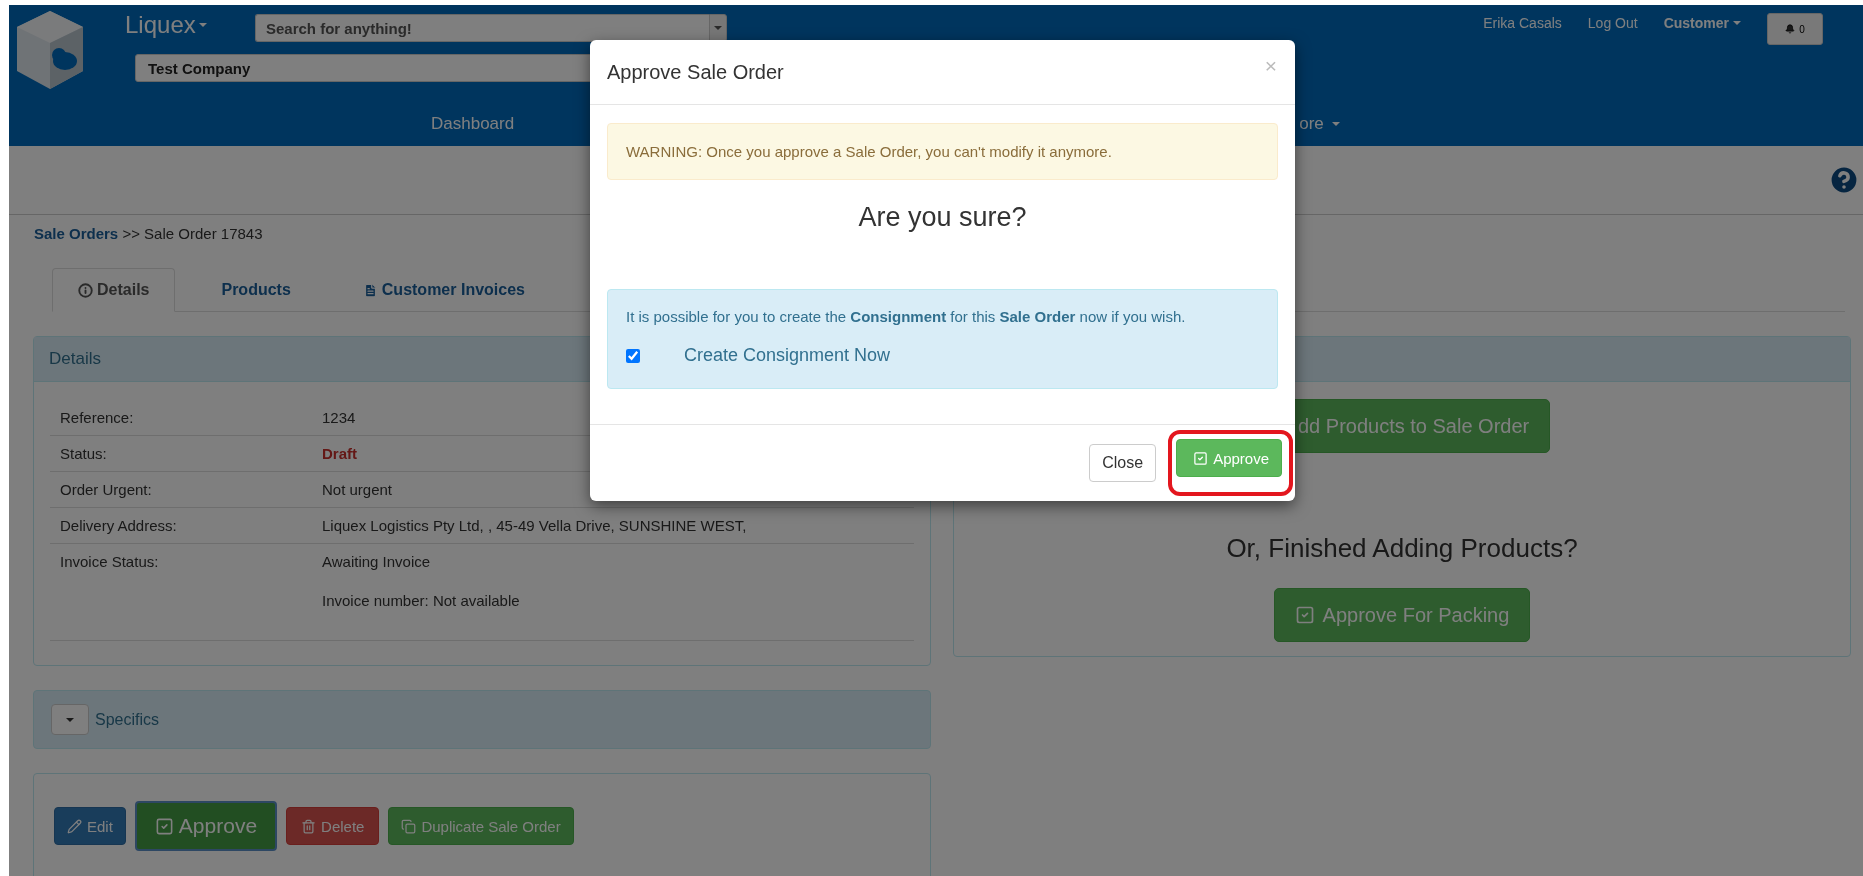  Describe the element at coordinates (534, 525) in the screenshot. I see `field-value: Liquex Logistics Pty Ltd, , 45-49 Vella Drive, SUNSHINE WEST,` at that location.